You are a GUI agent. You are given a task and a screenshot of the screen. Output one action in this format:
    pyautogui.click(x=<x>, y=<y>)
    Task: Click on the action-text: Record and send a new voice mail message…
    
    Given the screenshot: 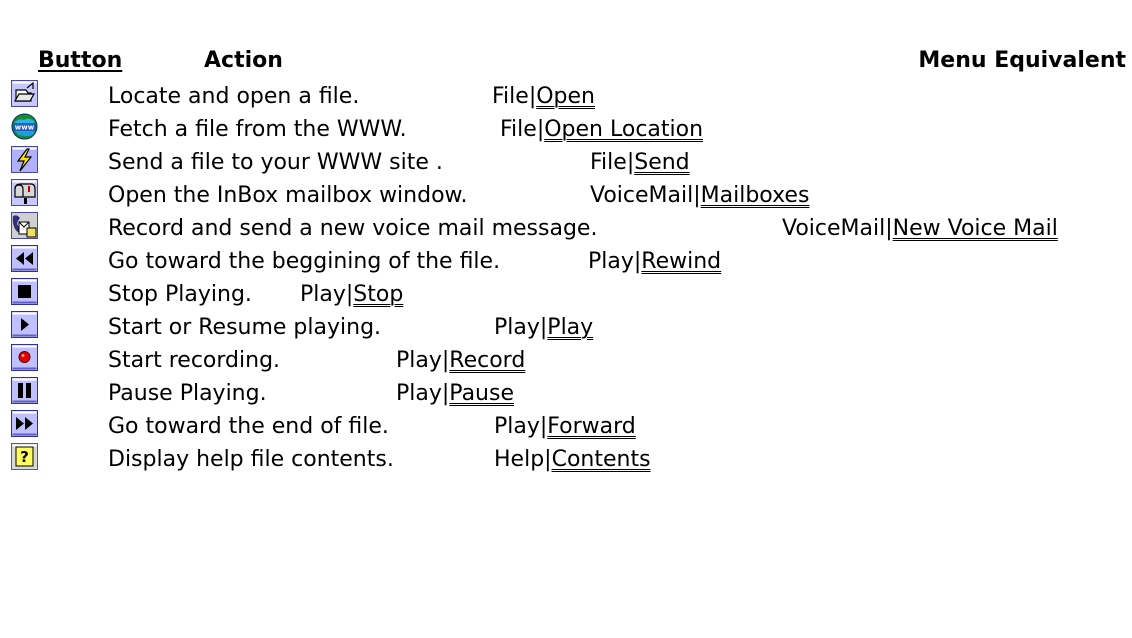 What is the action you would take?
    pyautogui.click(x=353, y=228)
    